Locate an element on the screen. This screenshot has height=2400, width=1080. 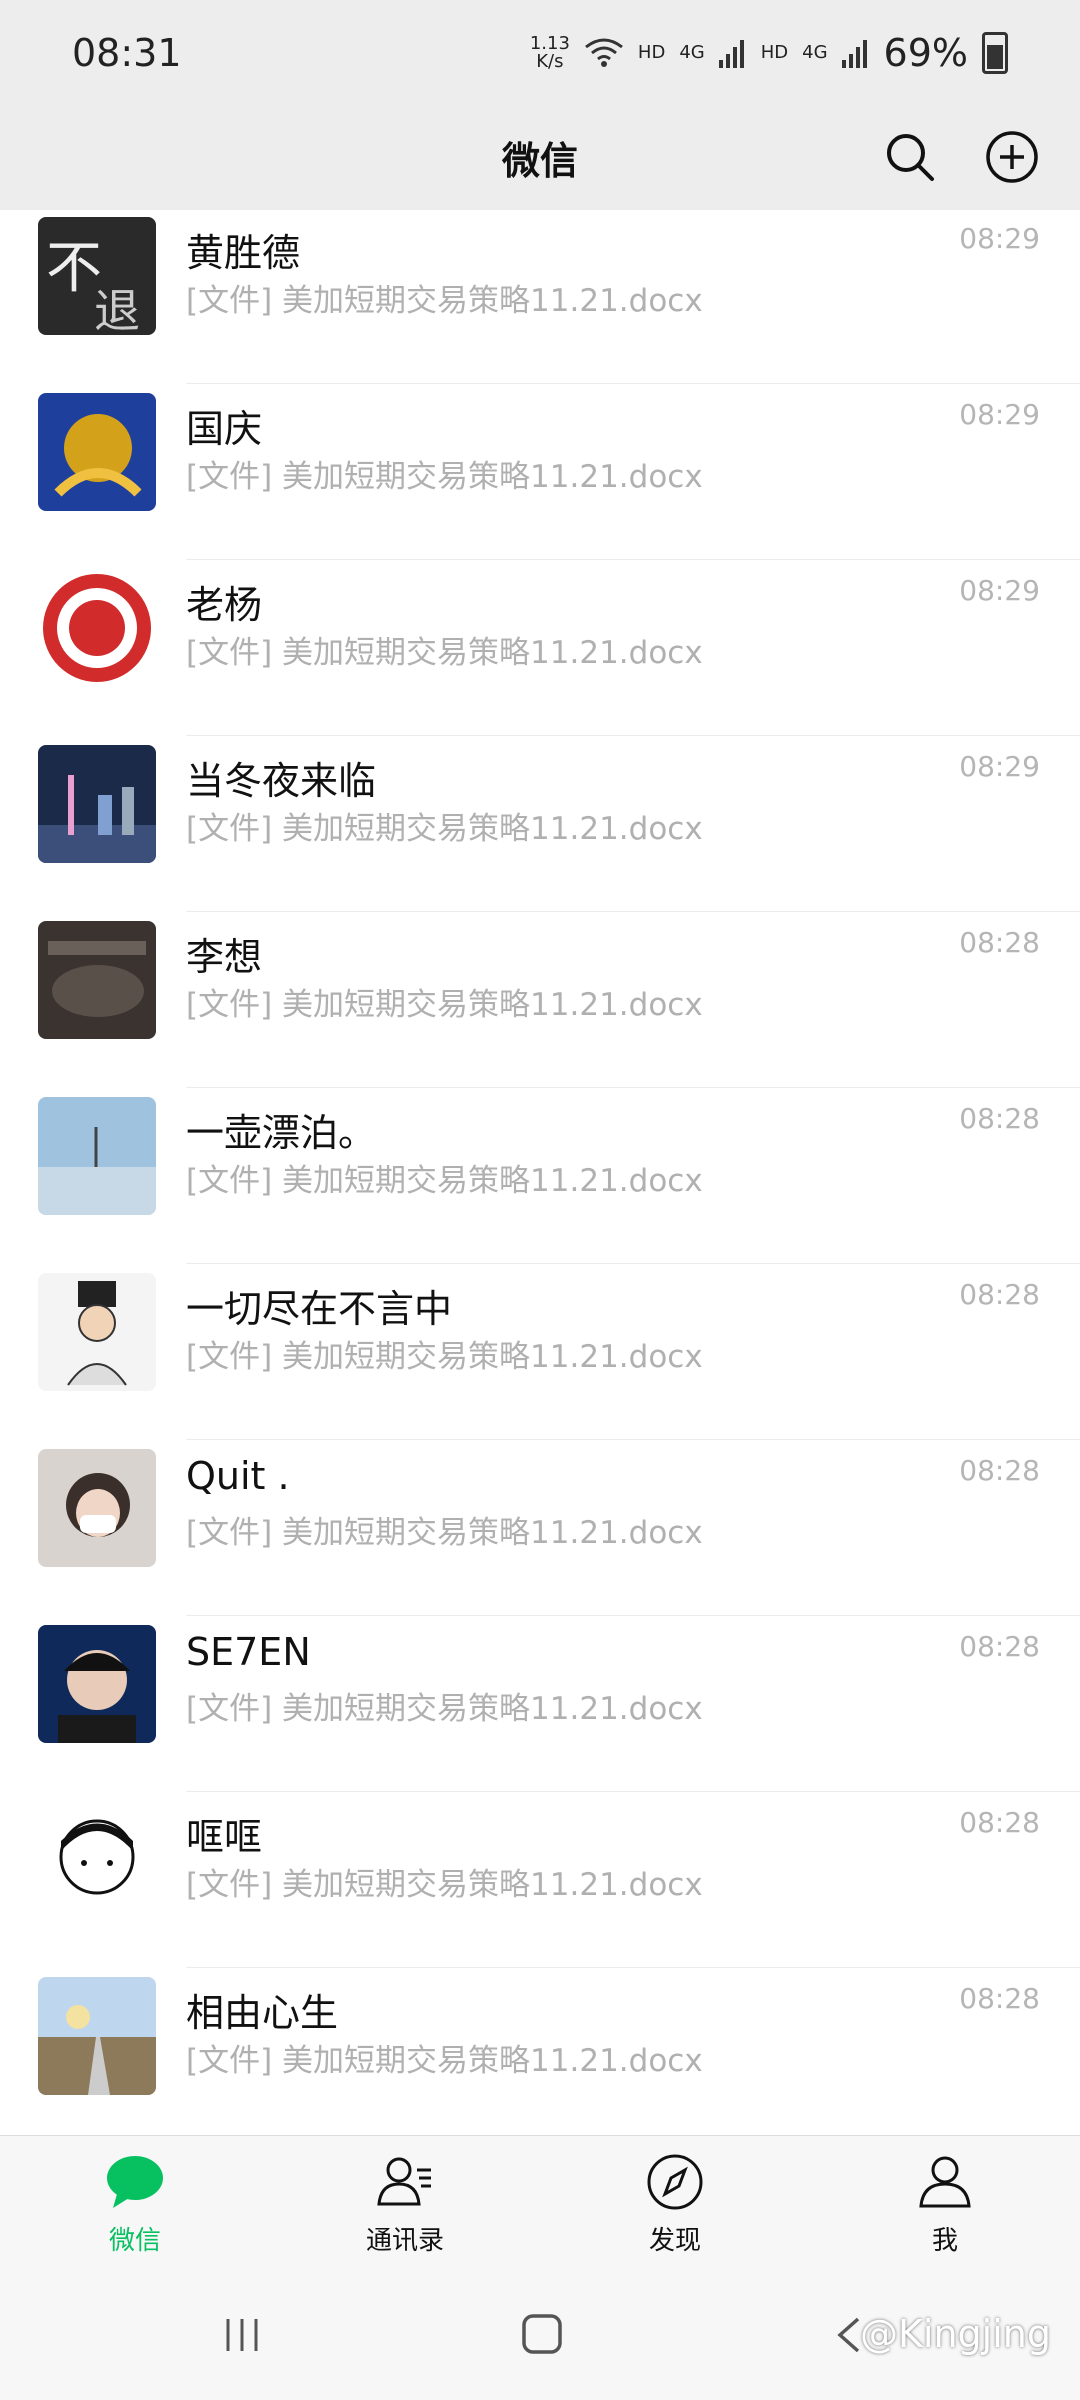
chat-item: 老杨 [文件] 美加短期交易策略11.21.docx 08:29 is located at coordinates (540, 648).